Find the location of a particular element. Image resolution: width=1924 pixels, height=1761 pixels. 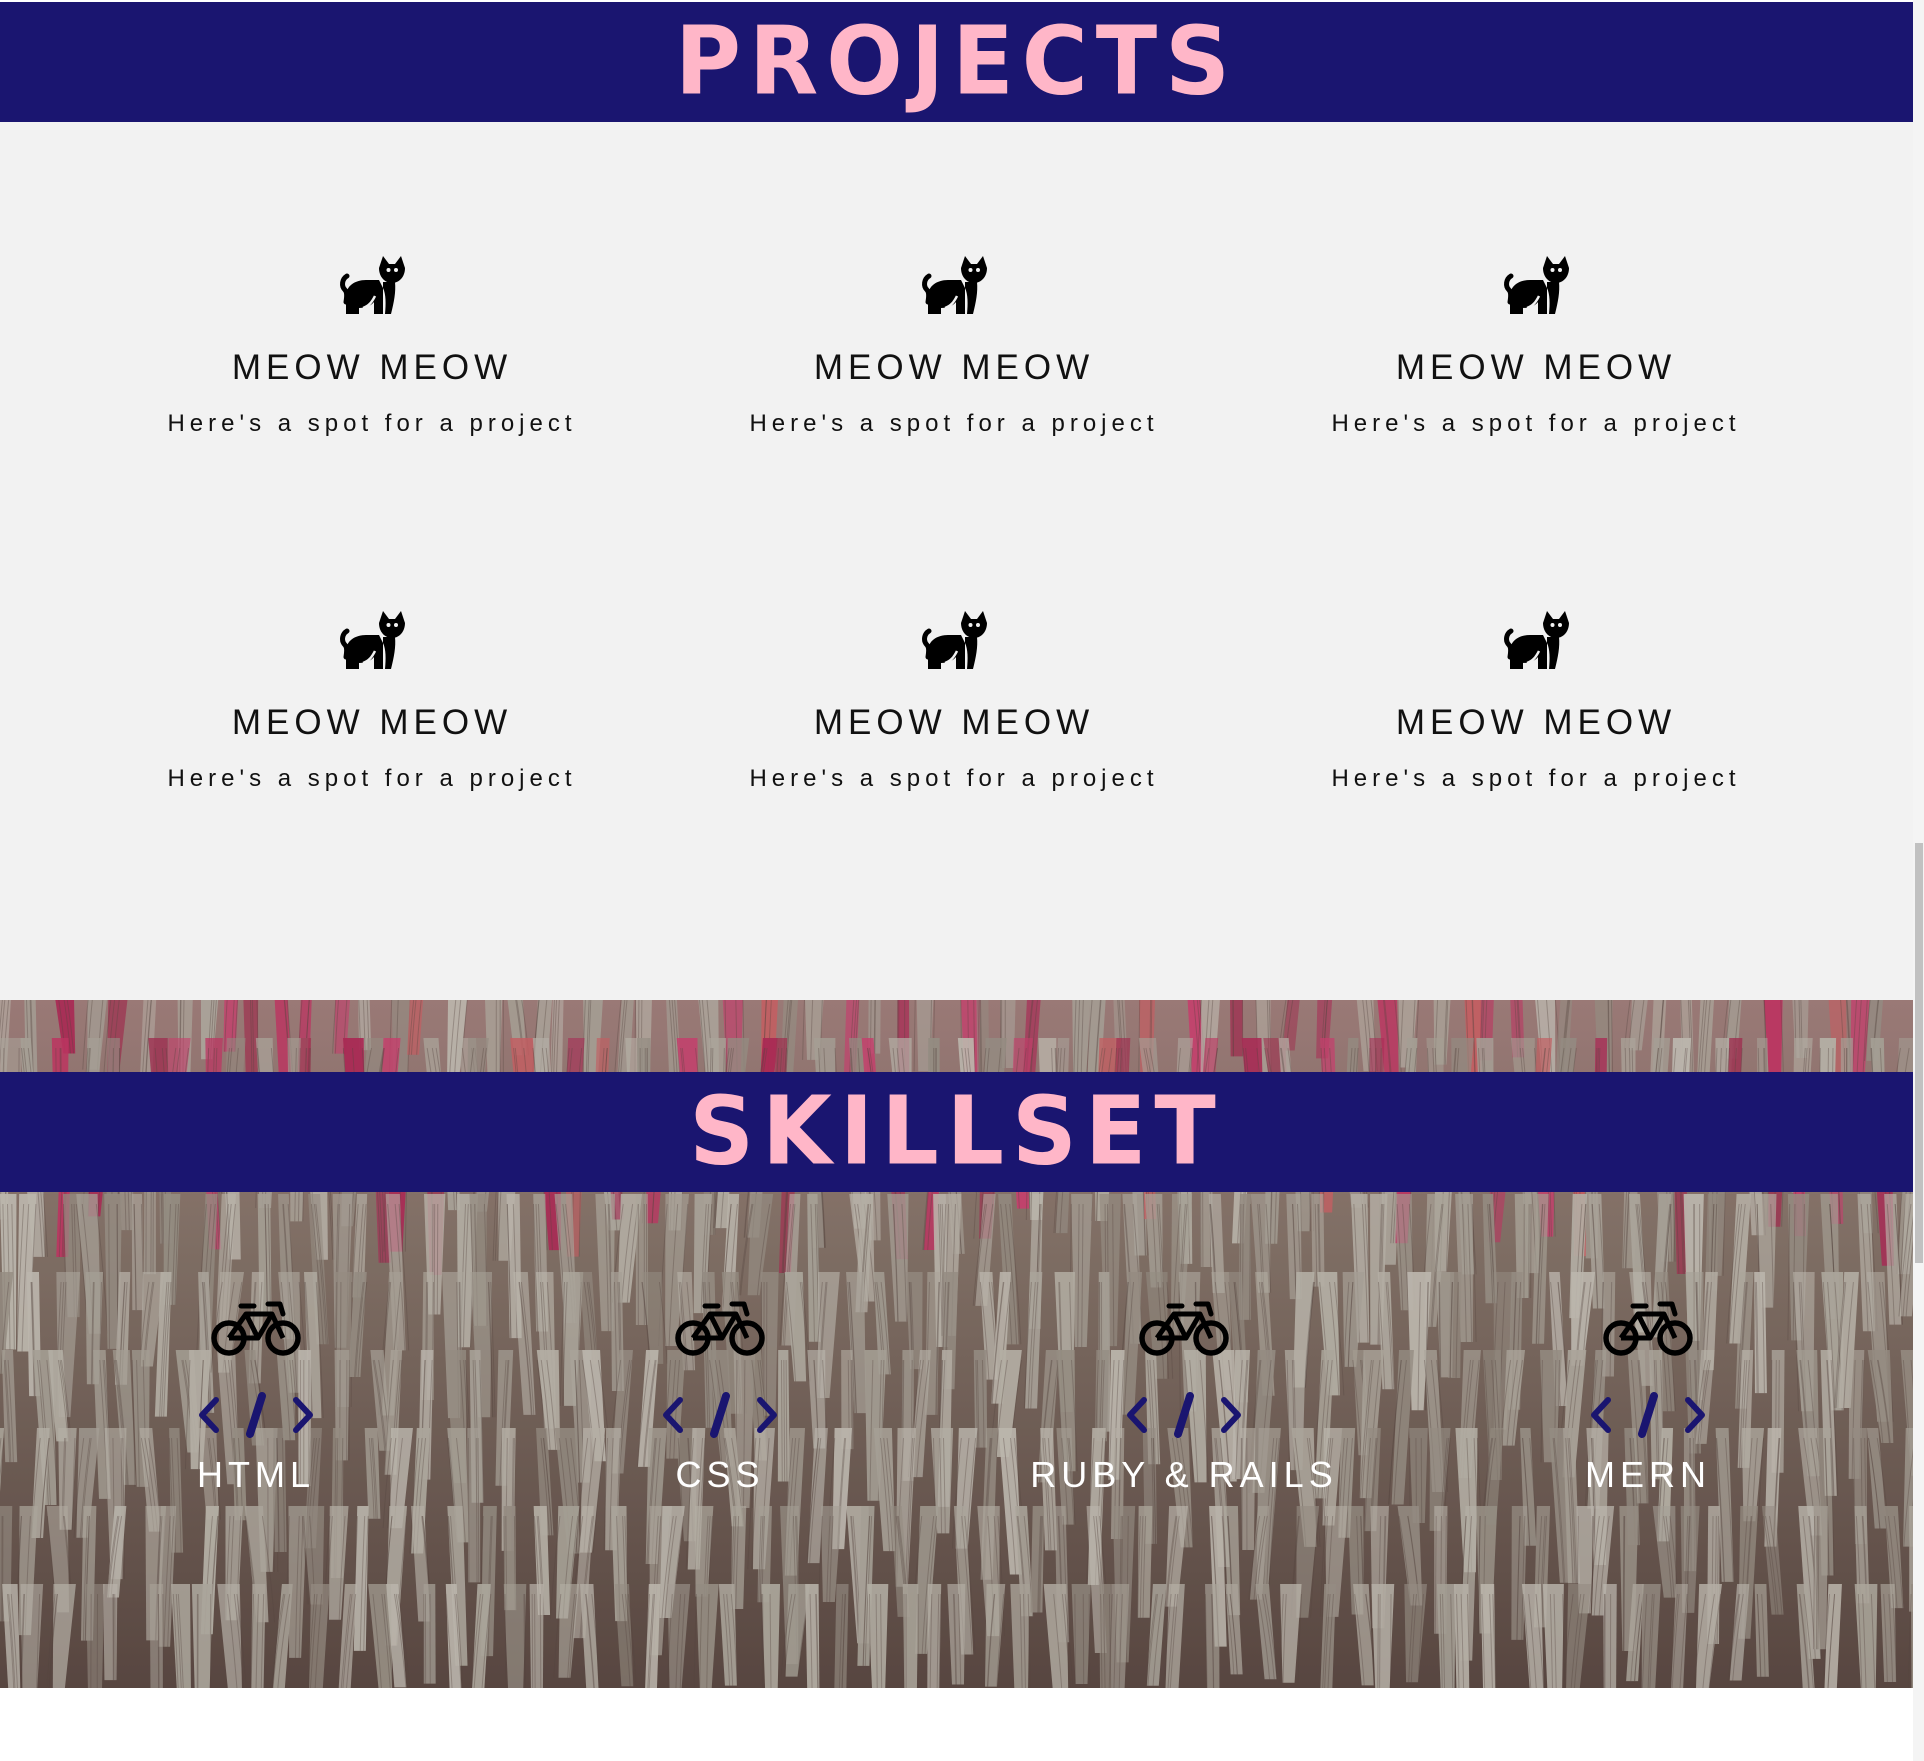

skill-item: HTML is located at coordinates (256, 1397).